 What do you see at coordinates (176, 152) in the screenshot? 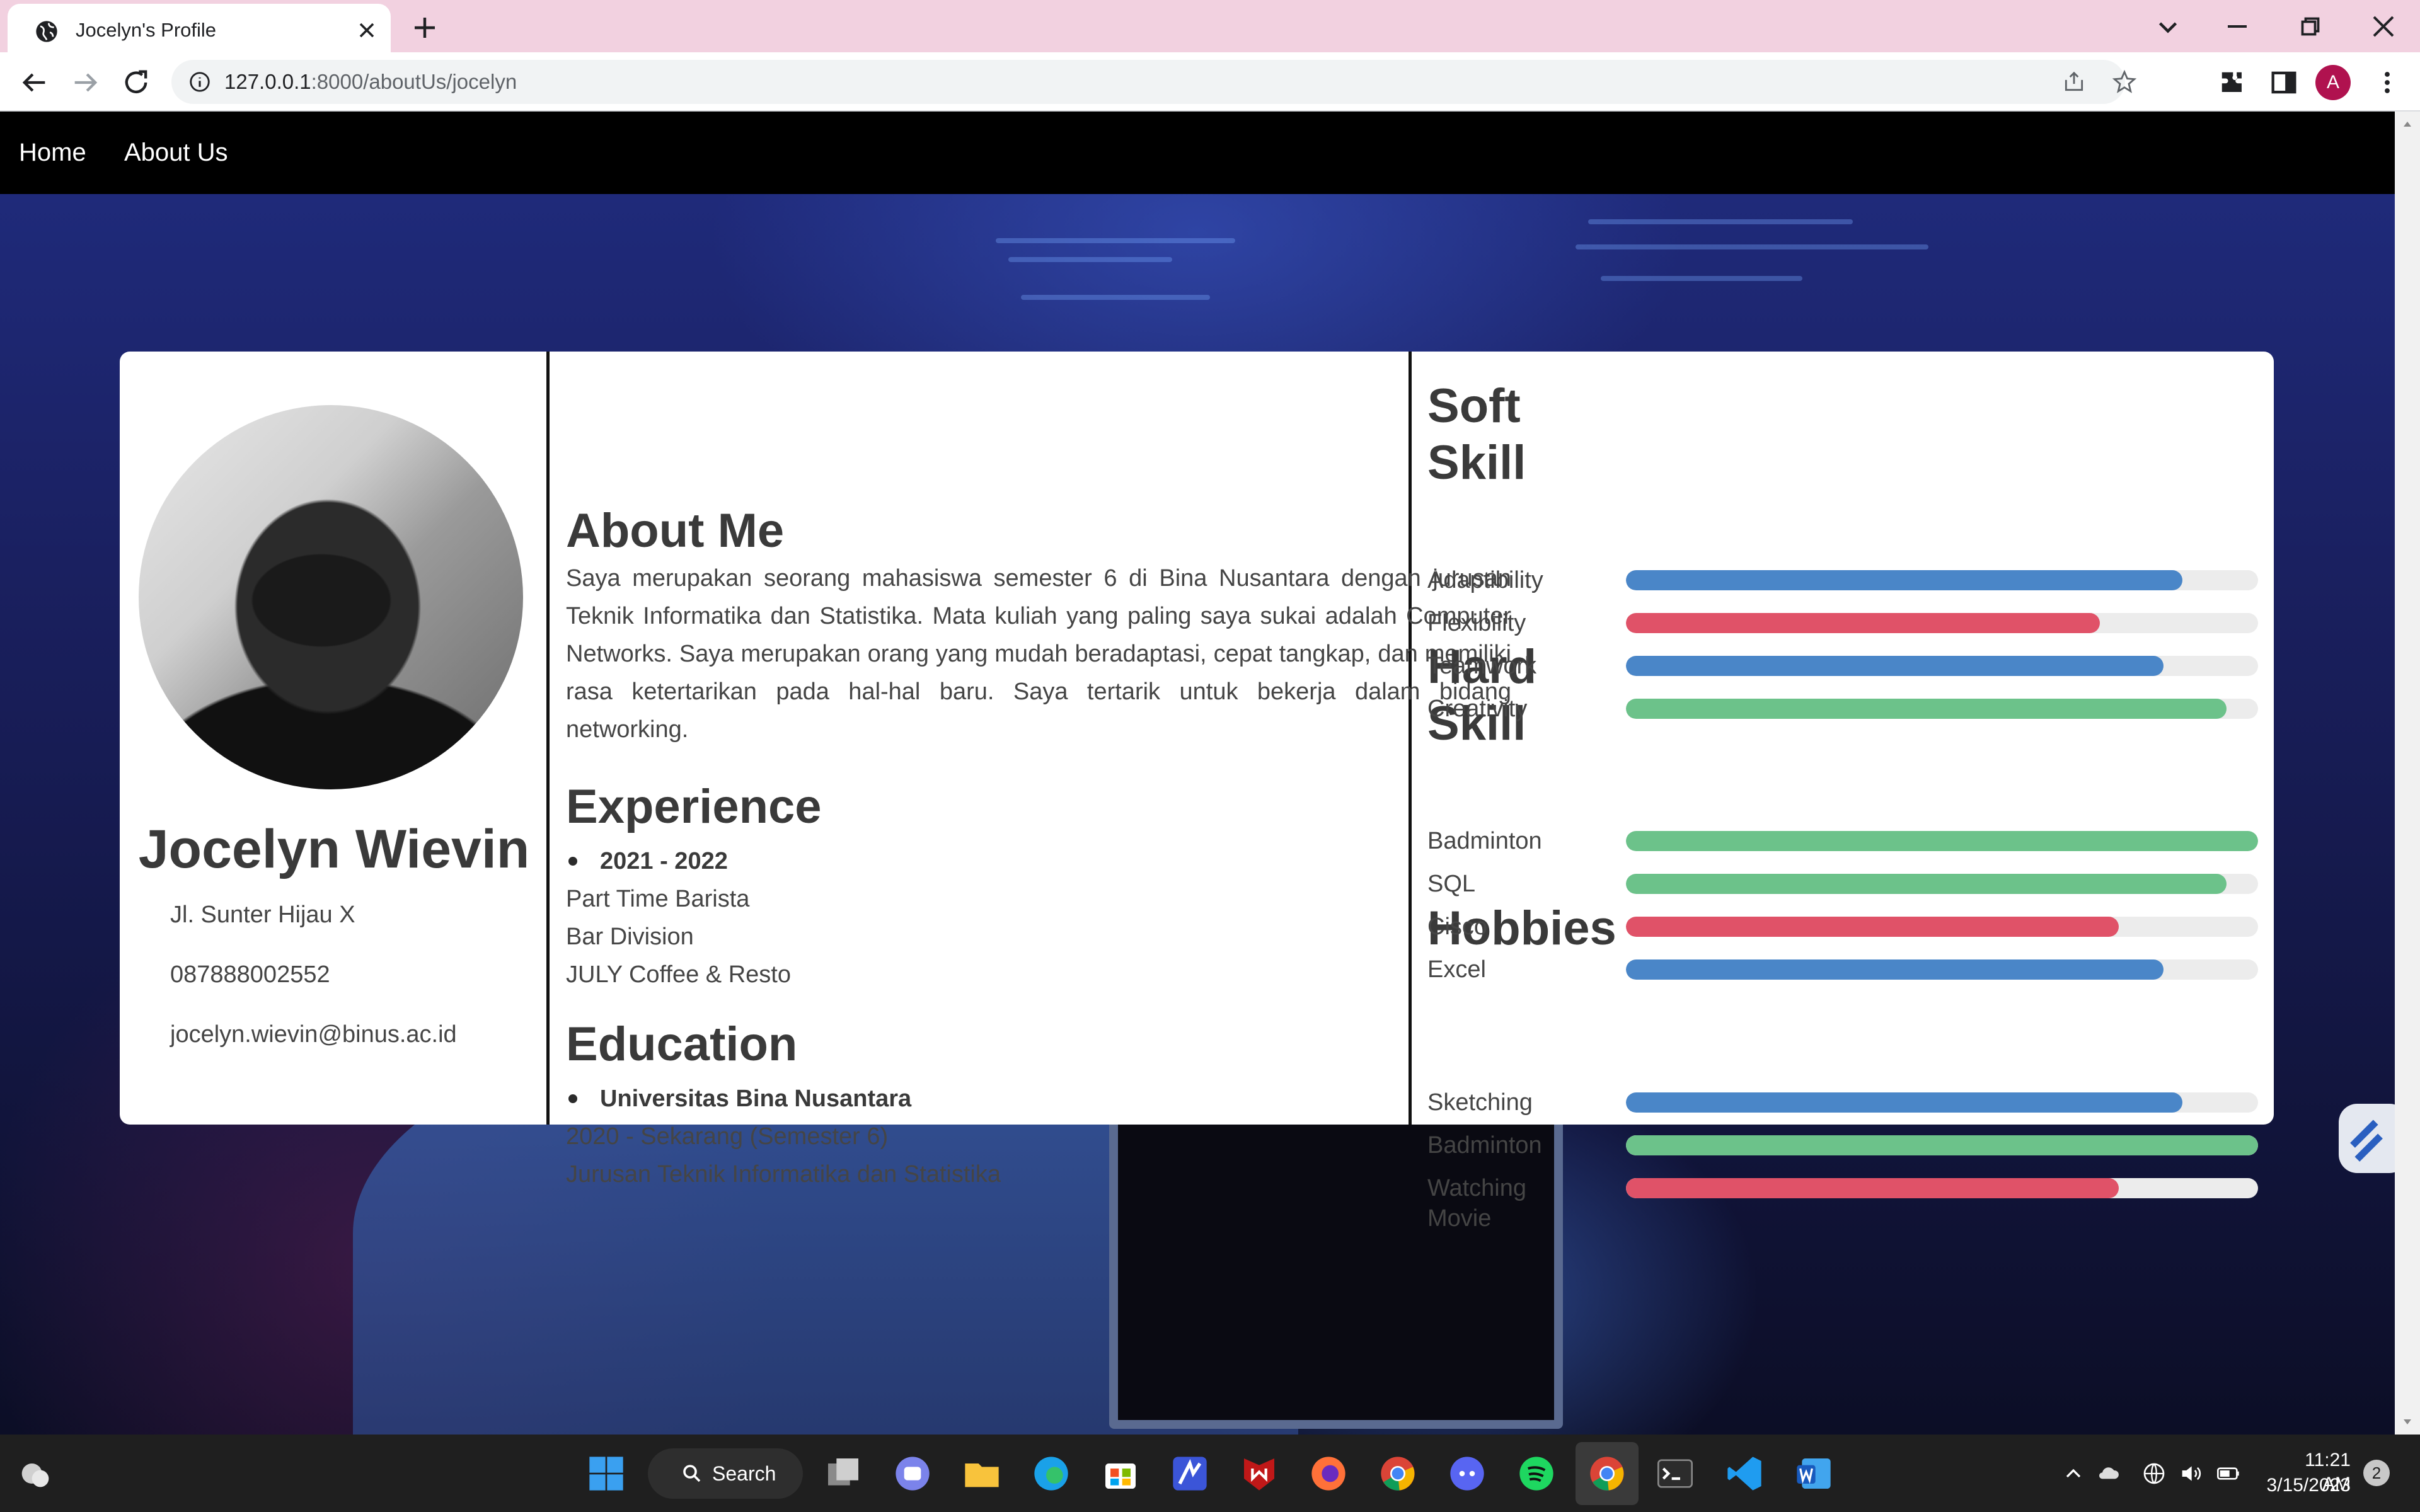
I see `nav-about-link: About Us` at bounding box center [176, 152].